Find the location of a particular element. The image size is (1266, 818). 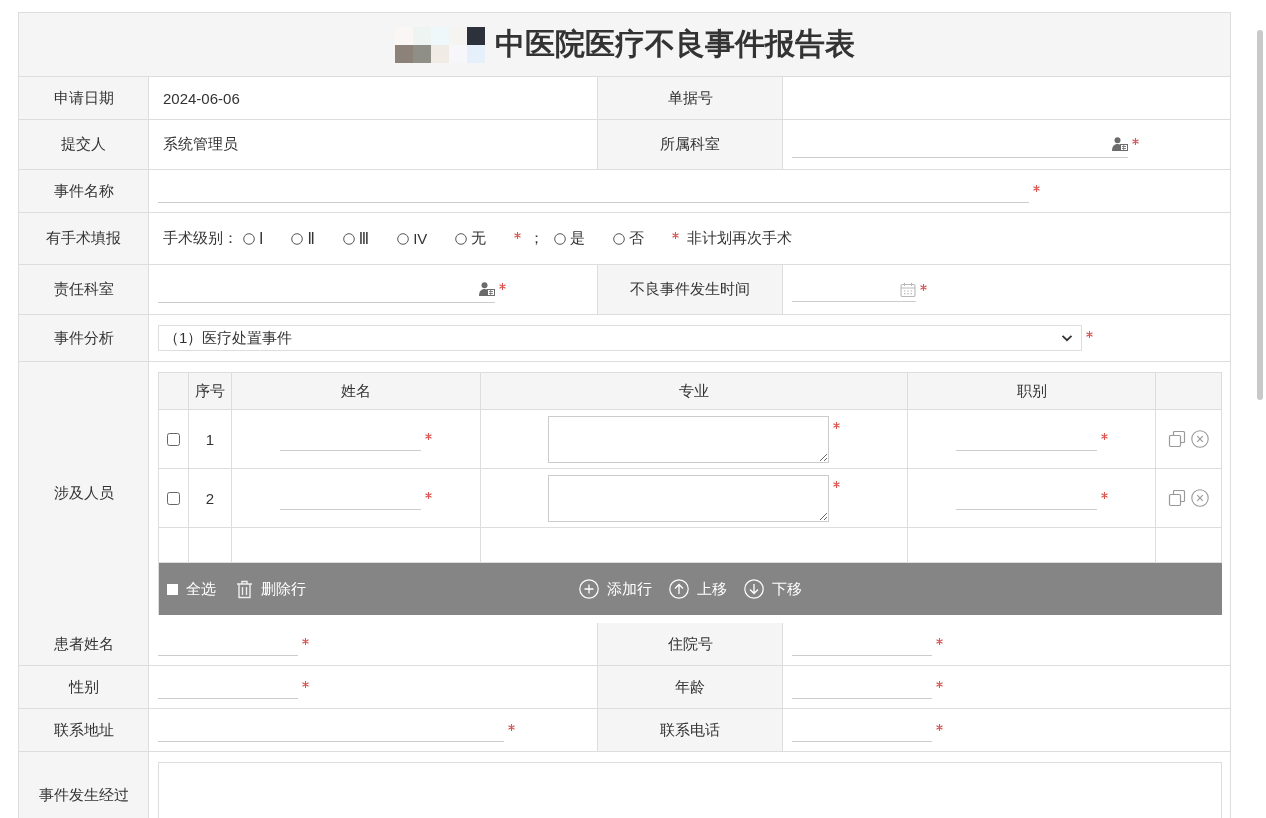

radio-option: 无 is located at coordinates (471, 238).